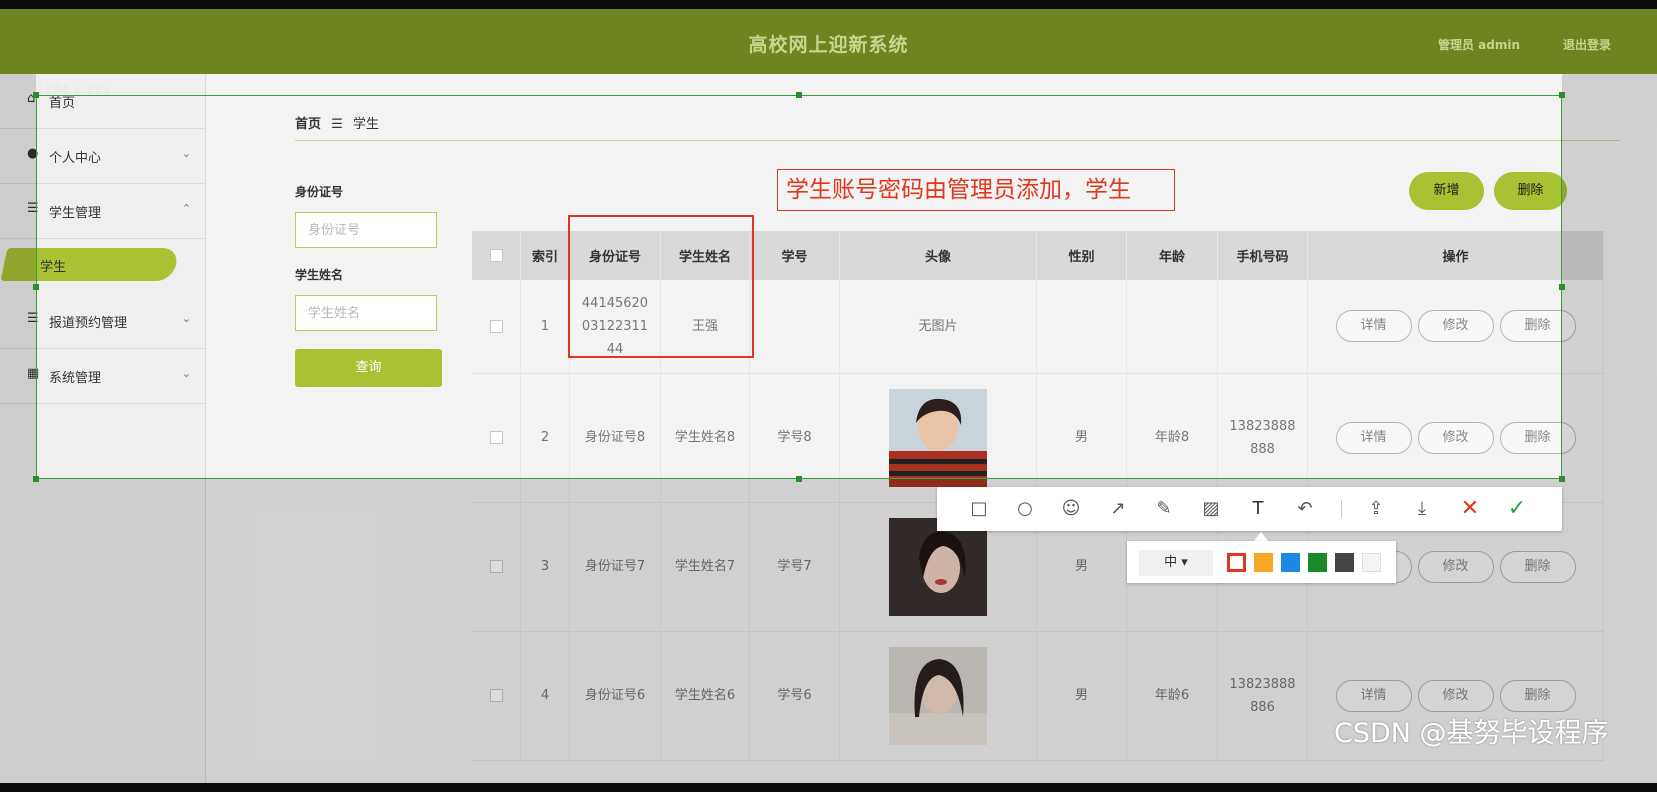 This screenshot has width=1657, height=792. What do you see at coordinates (366, 313) in the screenshot?
I see `student-name-input` at bounding box center [366, 313].